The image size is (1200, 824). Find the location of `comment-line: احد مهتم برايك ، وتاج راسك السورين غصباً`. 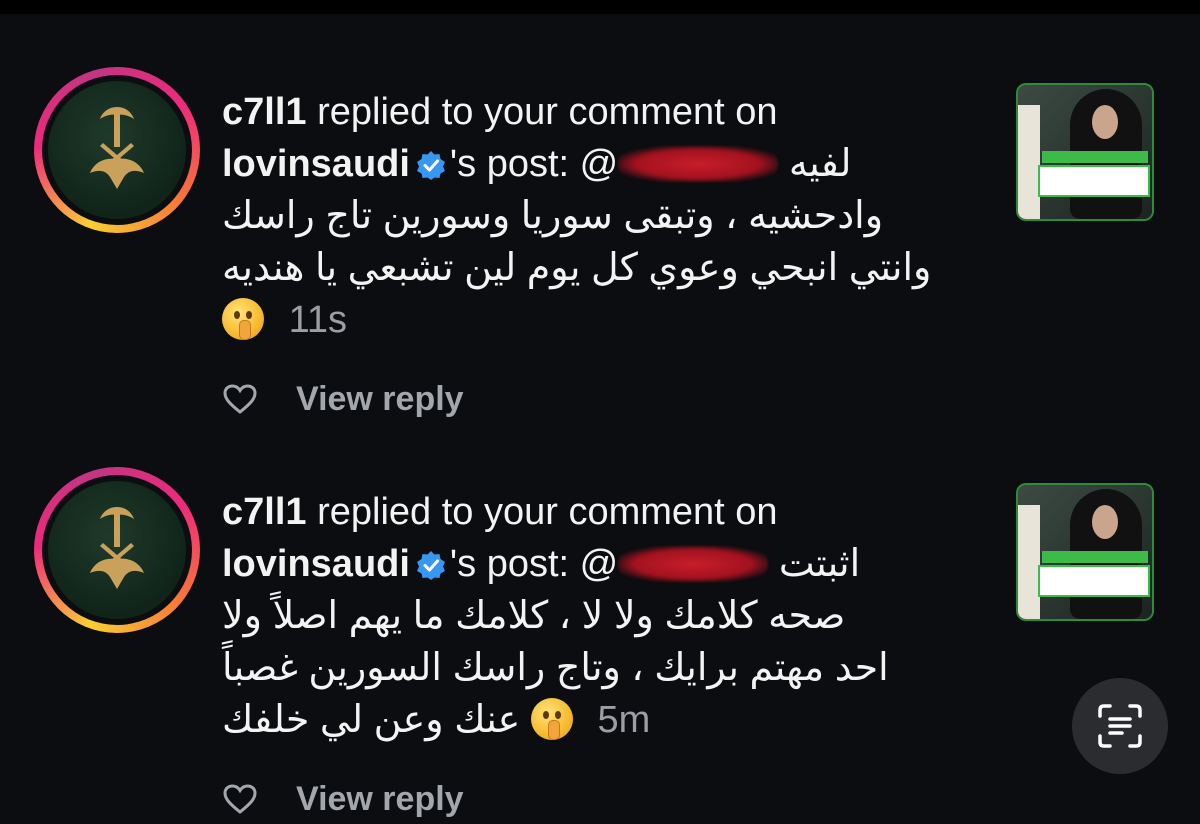

comment-line: احد مهتم برايك ، وتاج راسك السورين غصباً is located at coordinates (555, 668).